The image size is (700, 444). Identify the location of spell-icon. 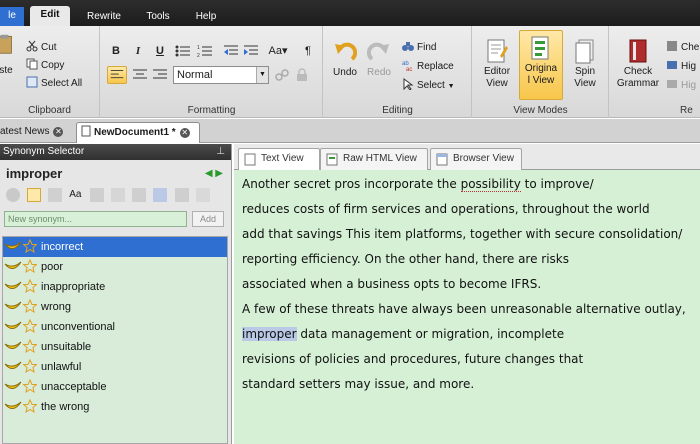
(34, 195).